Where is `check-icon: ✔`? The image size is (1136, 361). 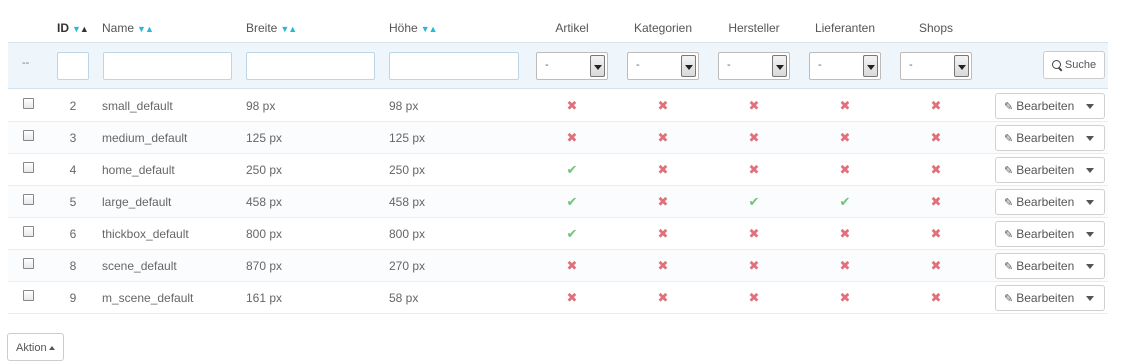 check-icon: ✔ is located at coordinates (754, 201).